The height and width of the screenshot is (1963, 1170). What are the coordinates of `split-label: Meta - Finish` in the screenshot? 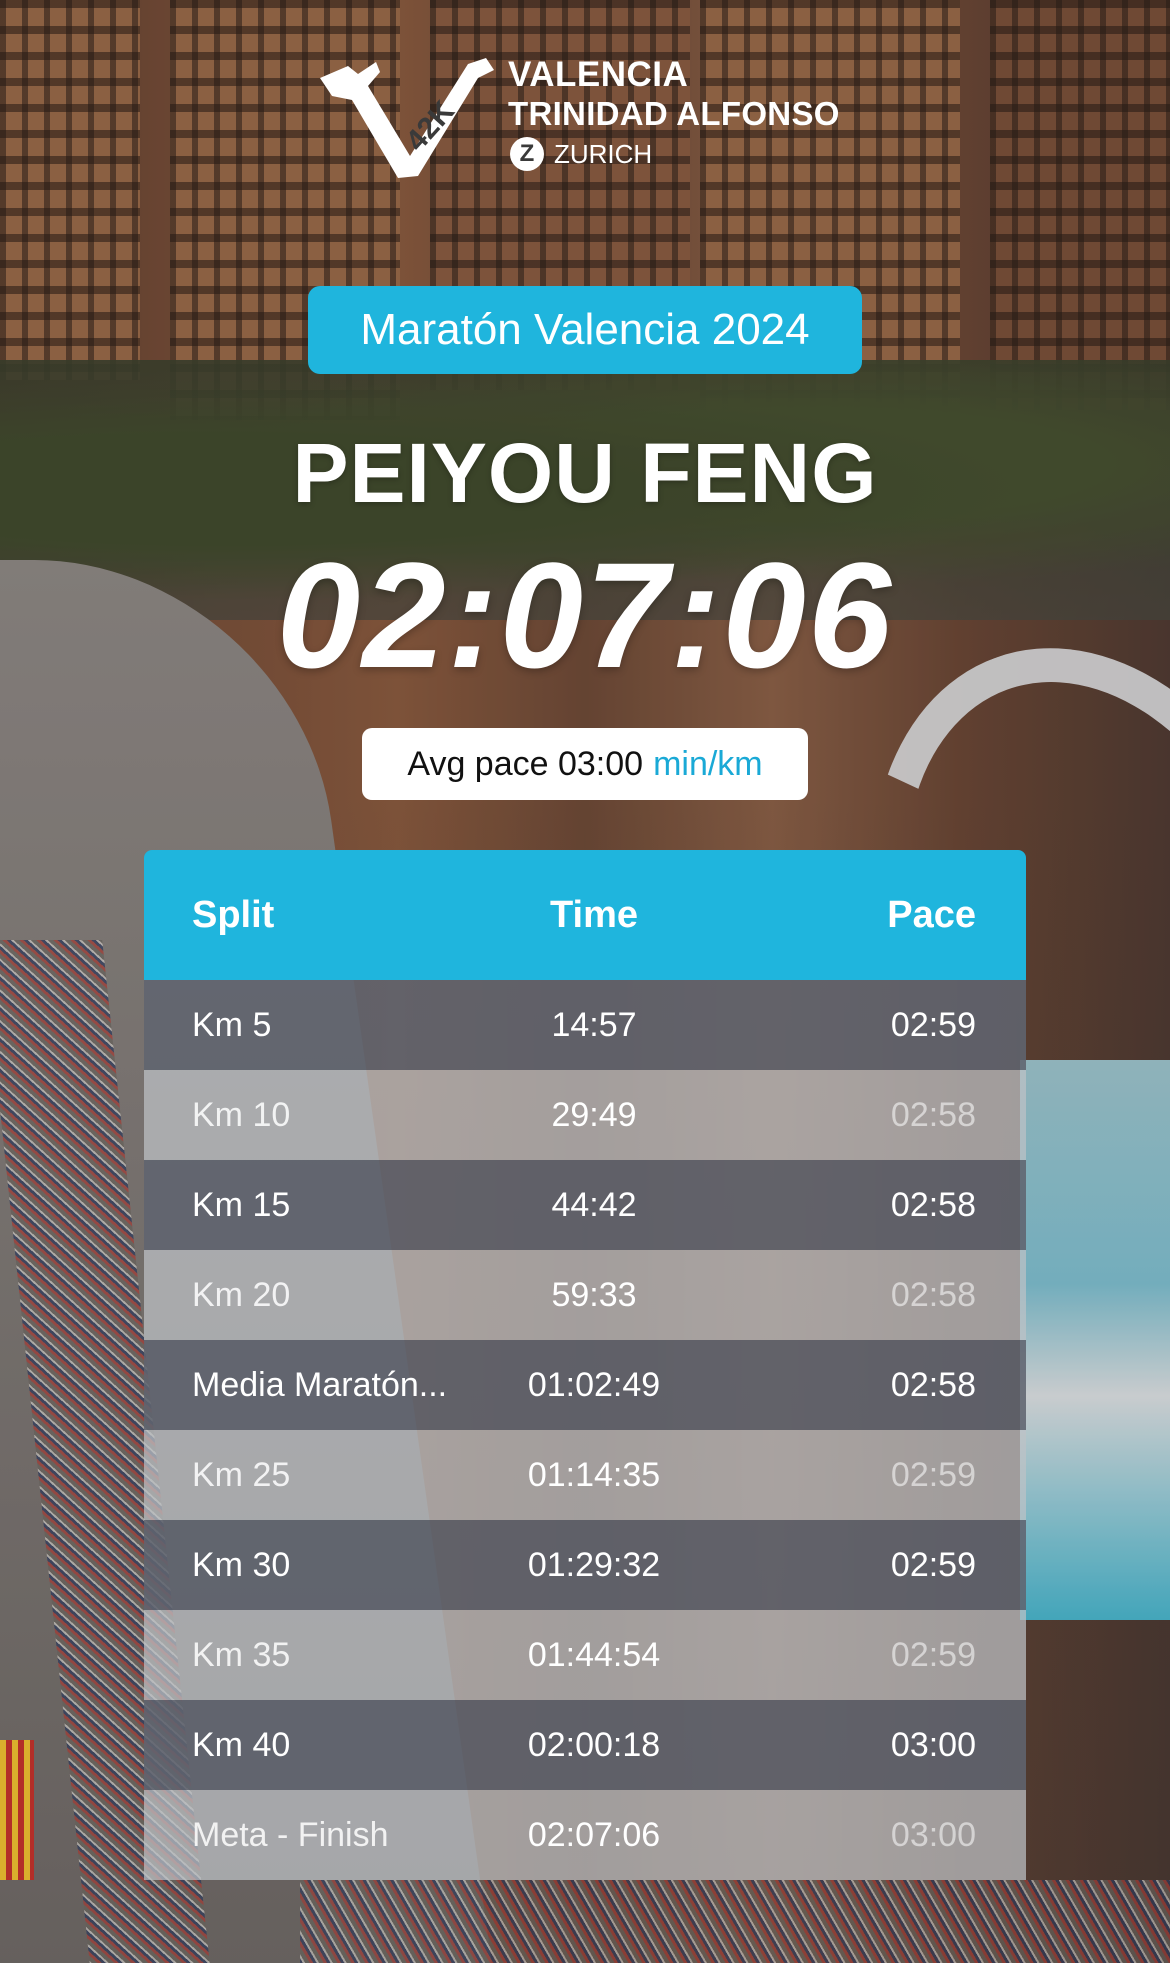 It's located at (290, 1834).